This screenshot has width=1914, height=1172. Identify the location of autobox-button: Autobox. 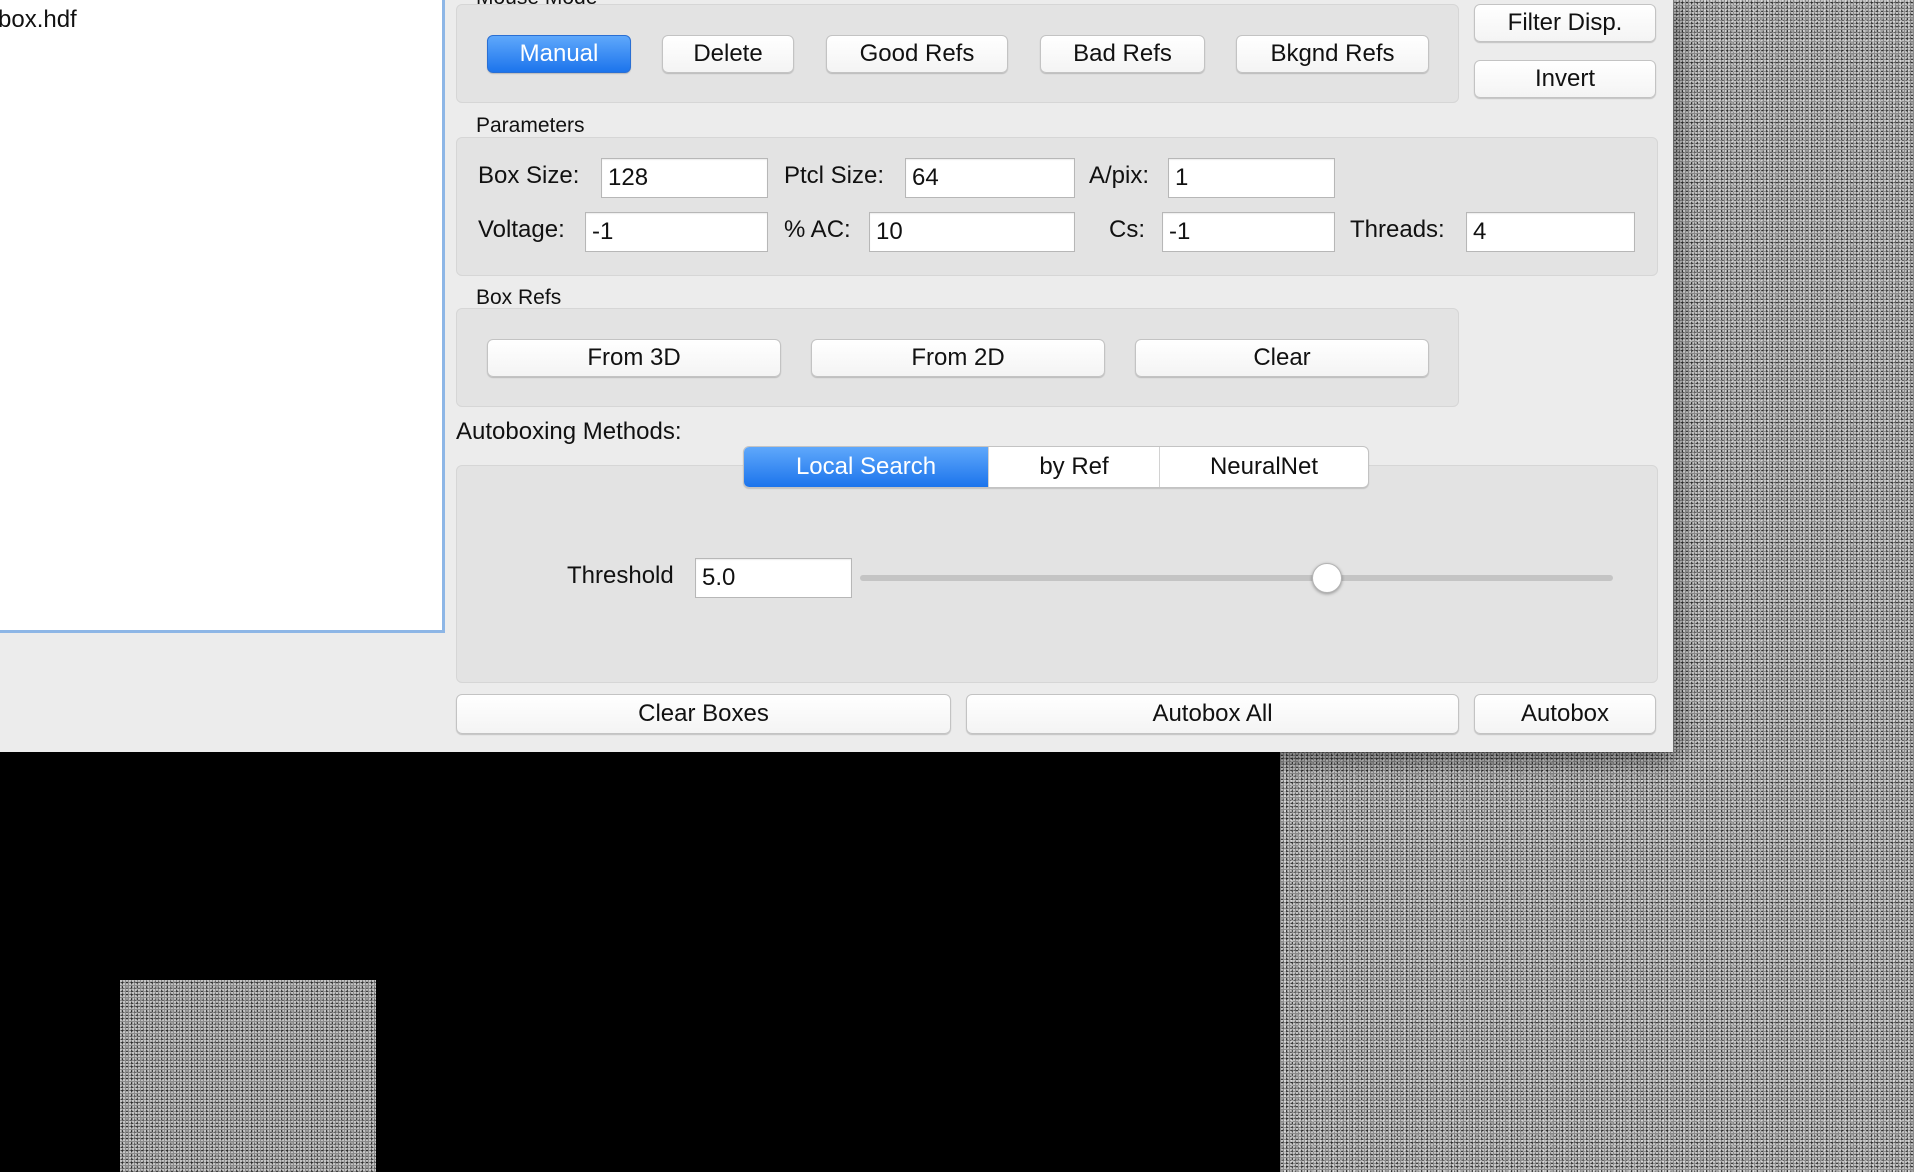
(1565, 714).